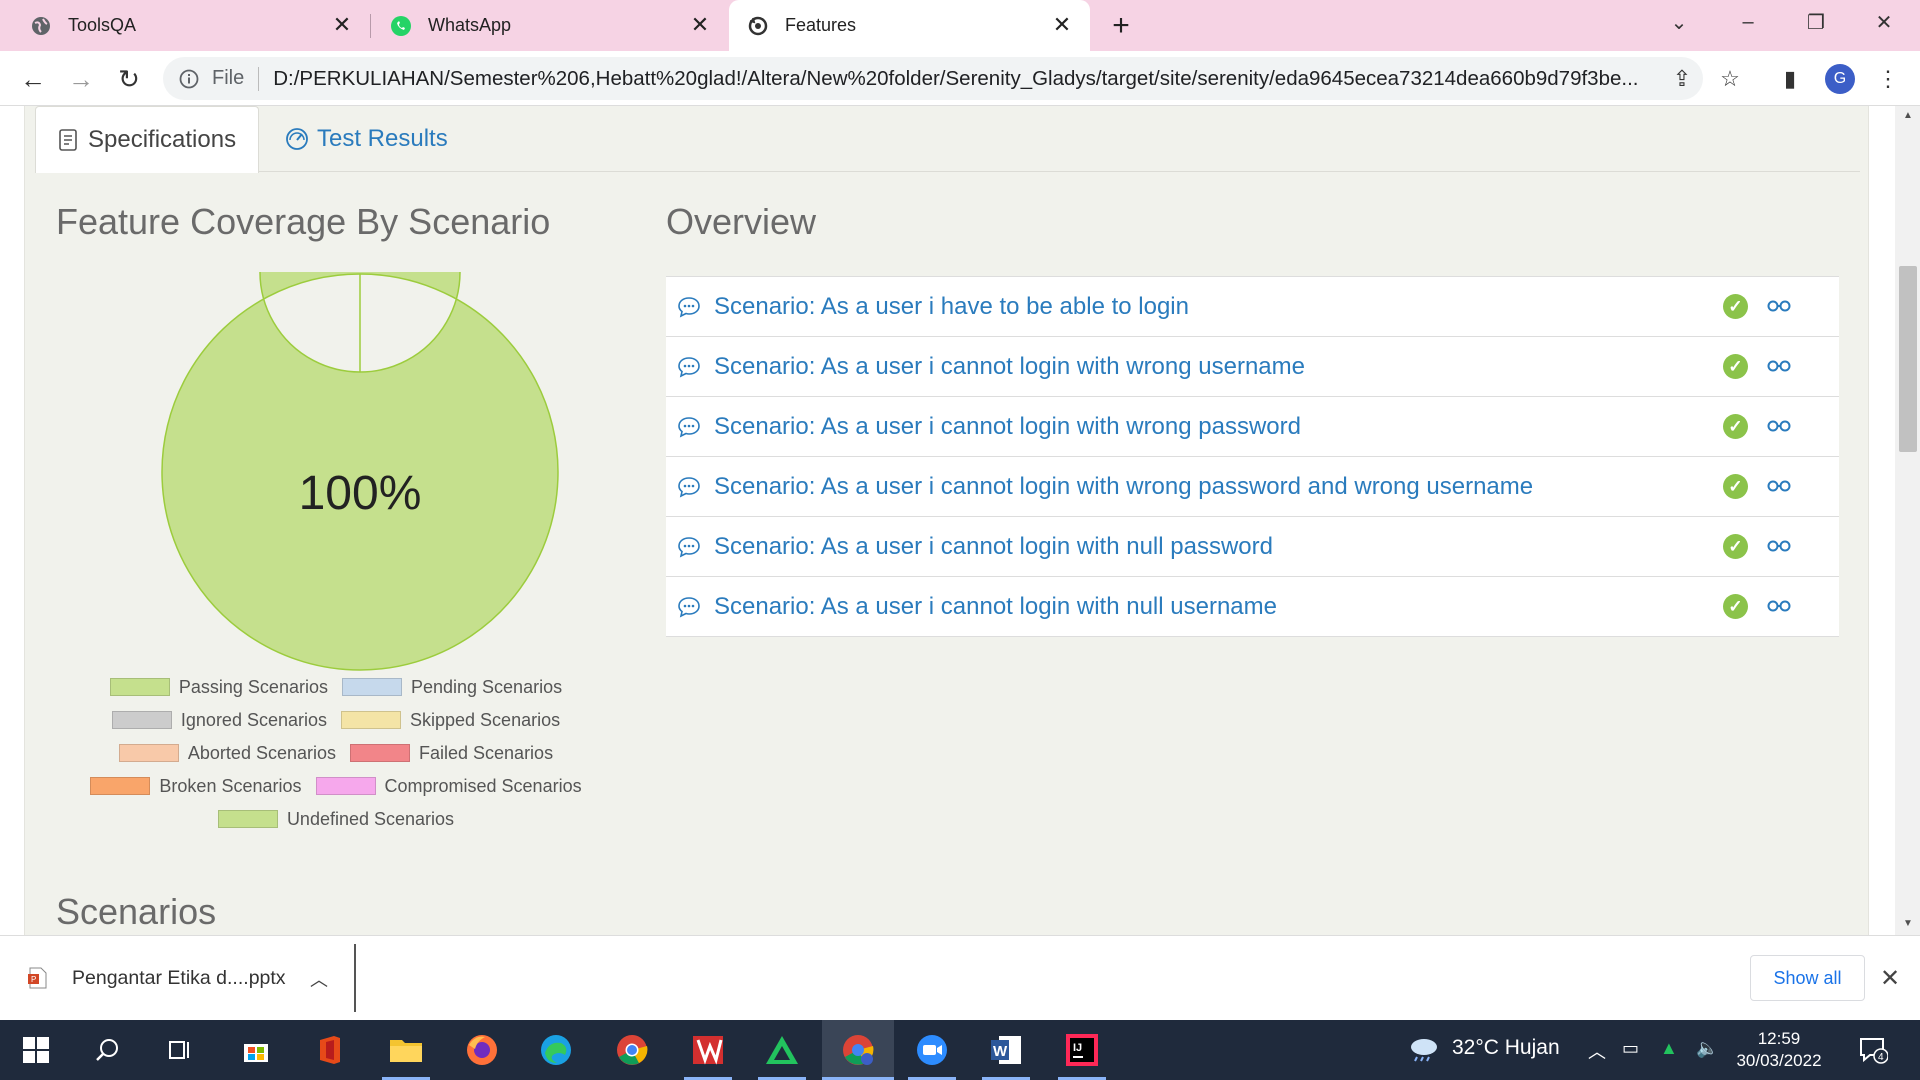  What do you see at coordinates (782, 1050) in the screenshot?
I see `android-studio-icon` at bounding box center [782, 1050].